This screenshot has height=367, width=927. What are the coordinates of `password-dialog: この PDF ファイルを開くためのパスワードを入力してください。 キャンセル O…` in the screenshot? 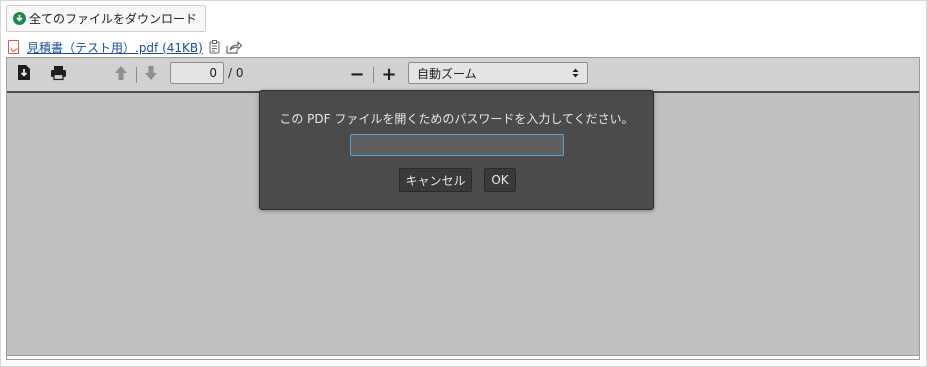 It's located at (456, 150).